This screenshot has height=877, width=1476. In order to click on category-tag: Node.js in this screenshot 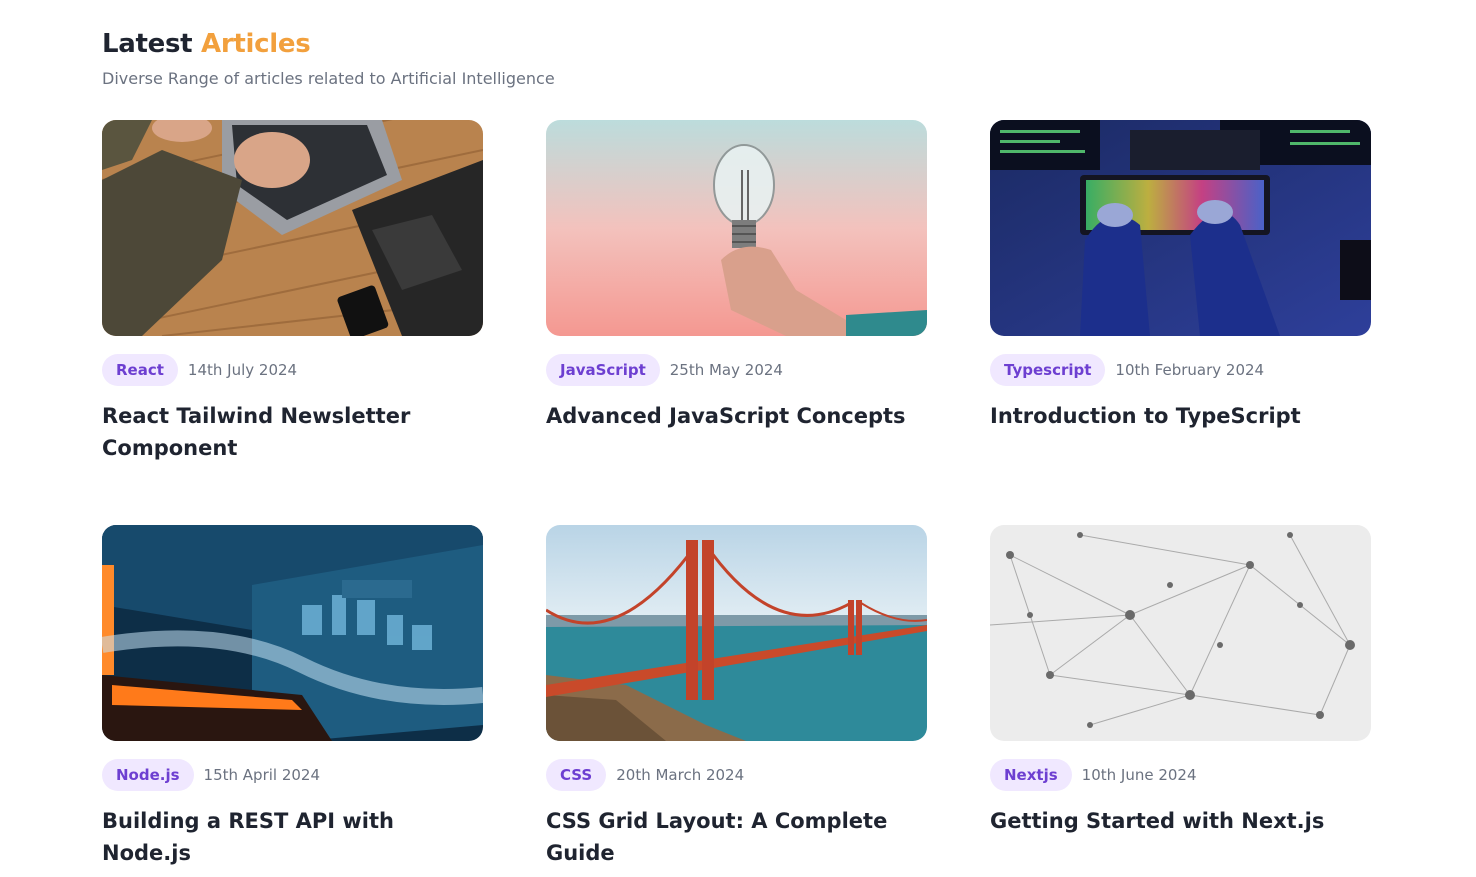, I will do `click(148, 775)`.